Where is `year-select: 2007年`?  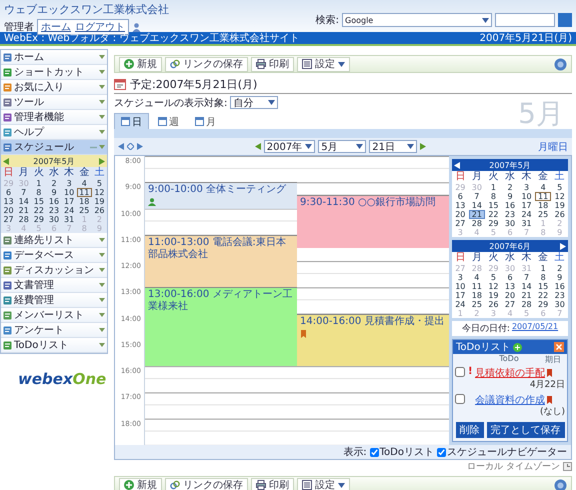 year-select: 2007年 is located at coordinates (290, 146).